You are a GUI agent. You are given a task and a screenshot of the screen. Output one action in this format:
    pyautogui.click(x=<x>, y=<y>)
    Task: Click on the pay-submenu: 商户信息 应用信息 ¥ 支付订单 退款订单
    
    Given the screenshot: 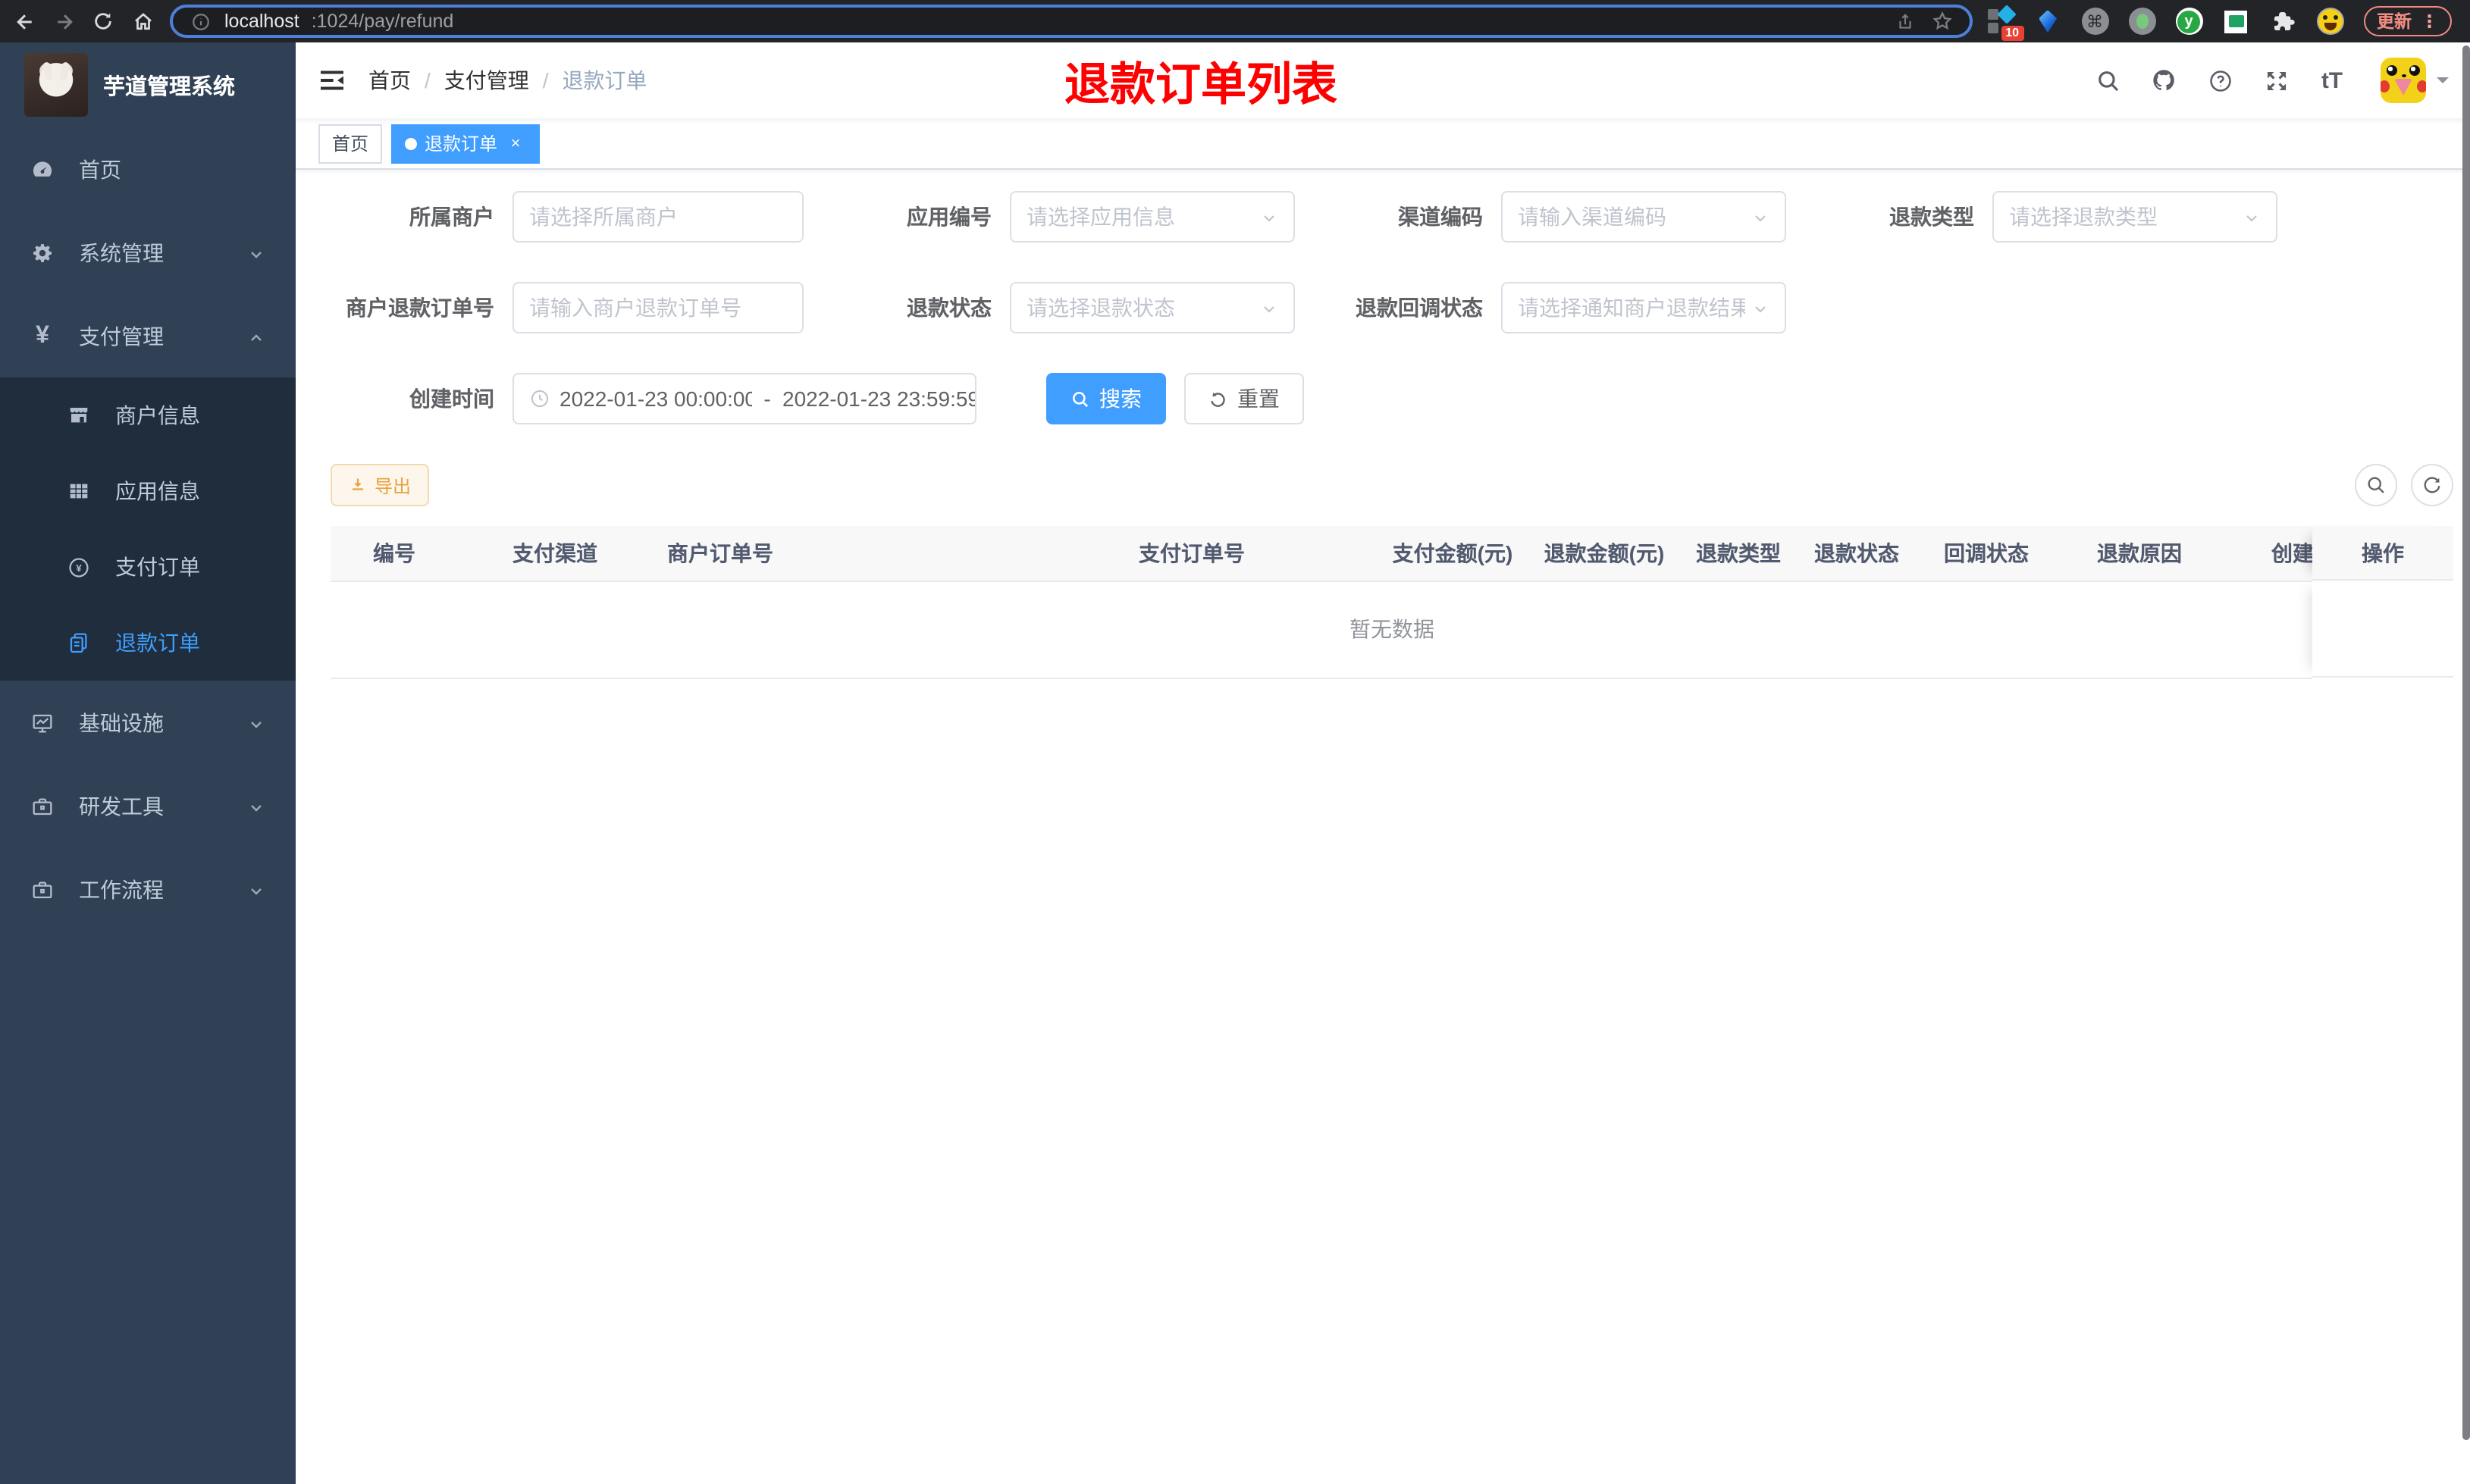 What is the action you would take?
    pyautogui.click(x=148, y=529)
    